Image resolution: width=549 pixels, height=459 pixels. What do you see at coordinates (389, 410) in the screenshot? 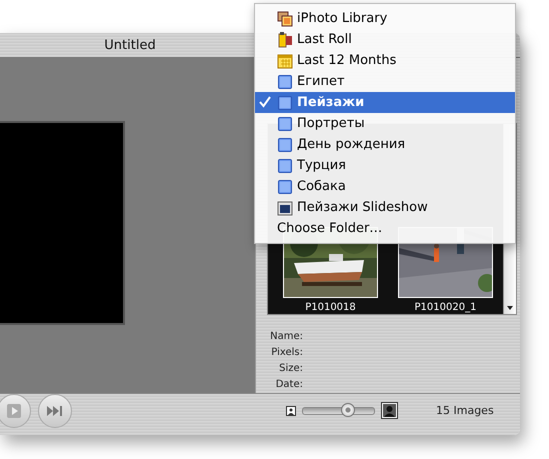
I see `large-image-icon` at bounding box center [389, 410].